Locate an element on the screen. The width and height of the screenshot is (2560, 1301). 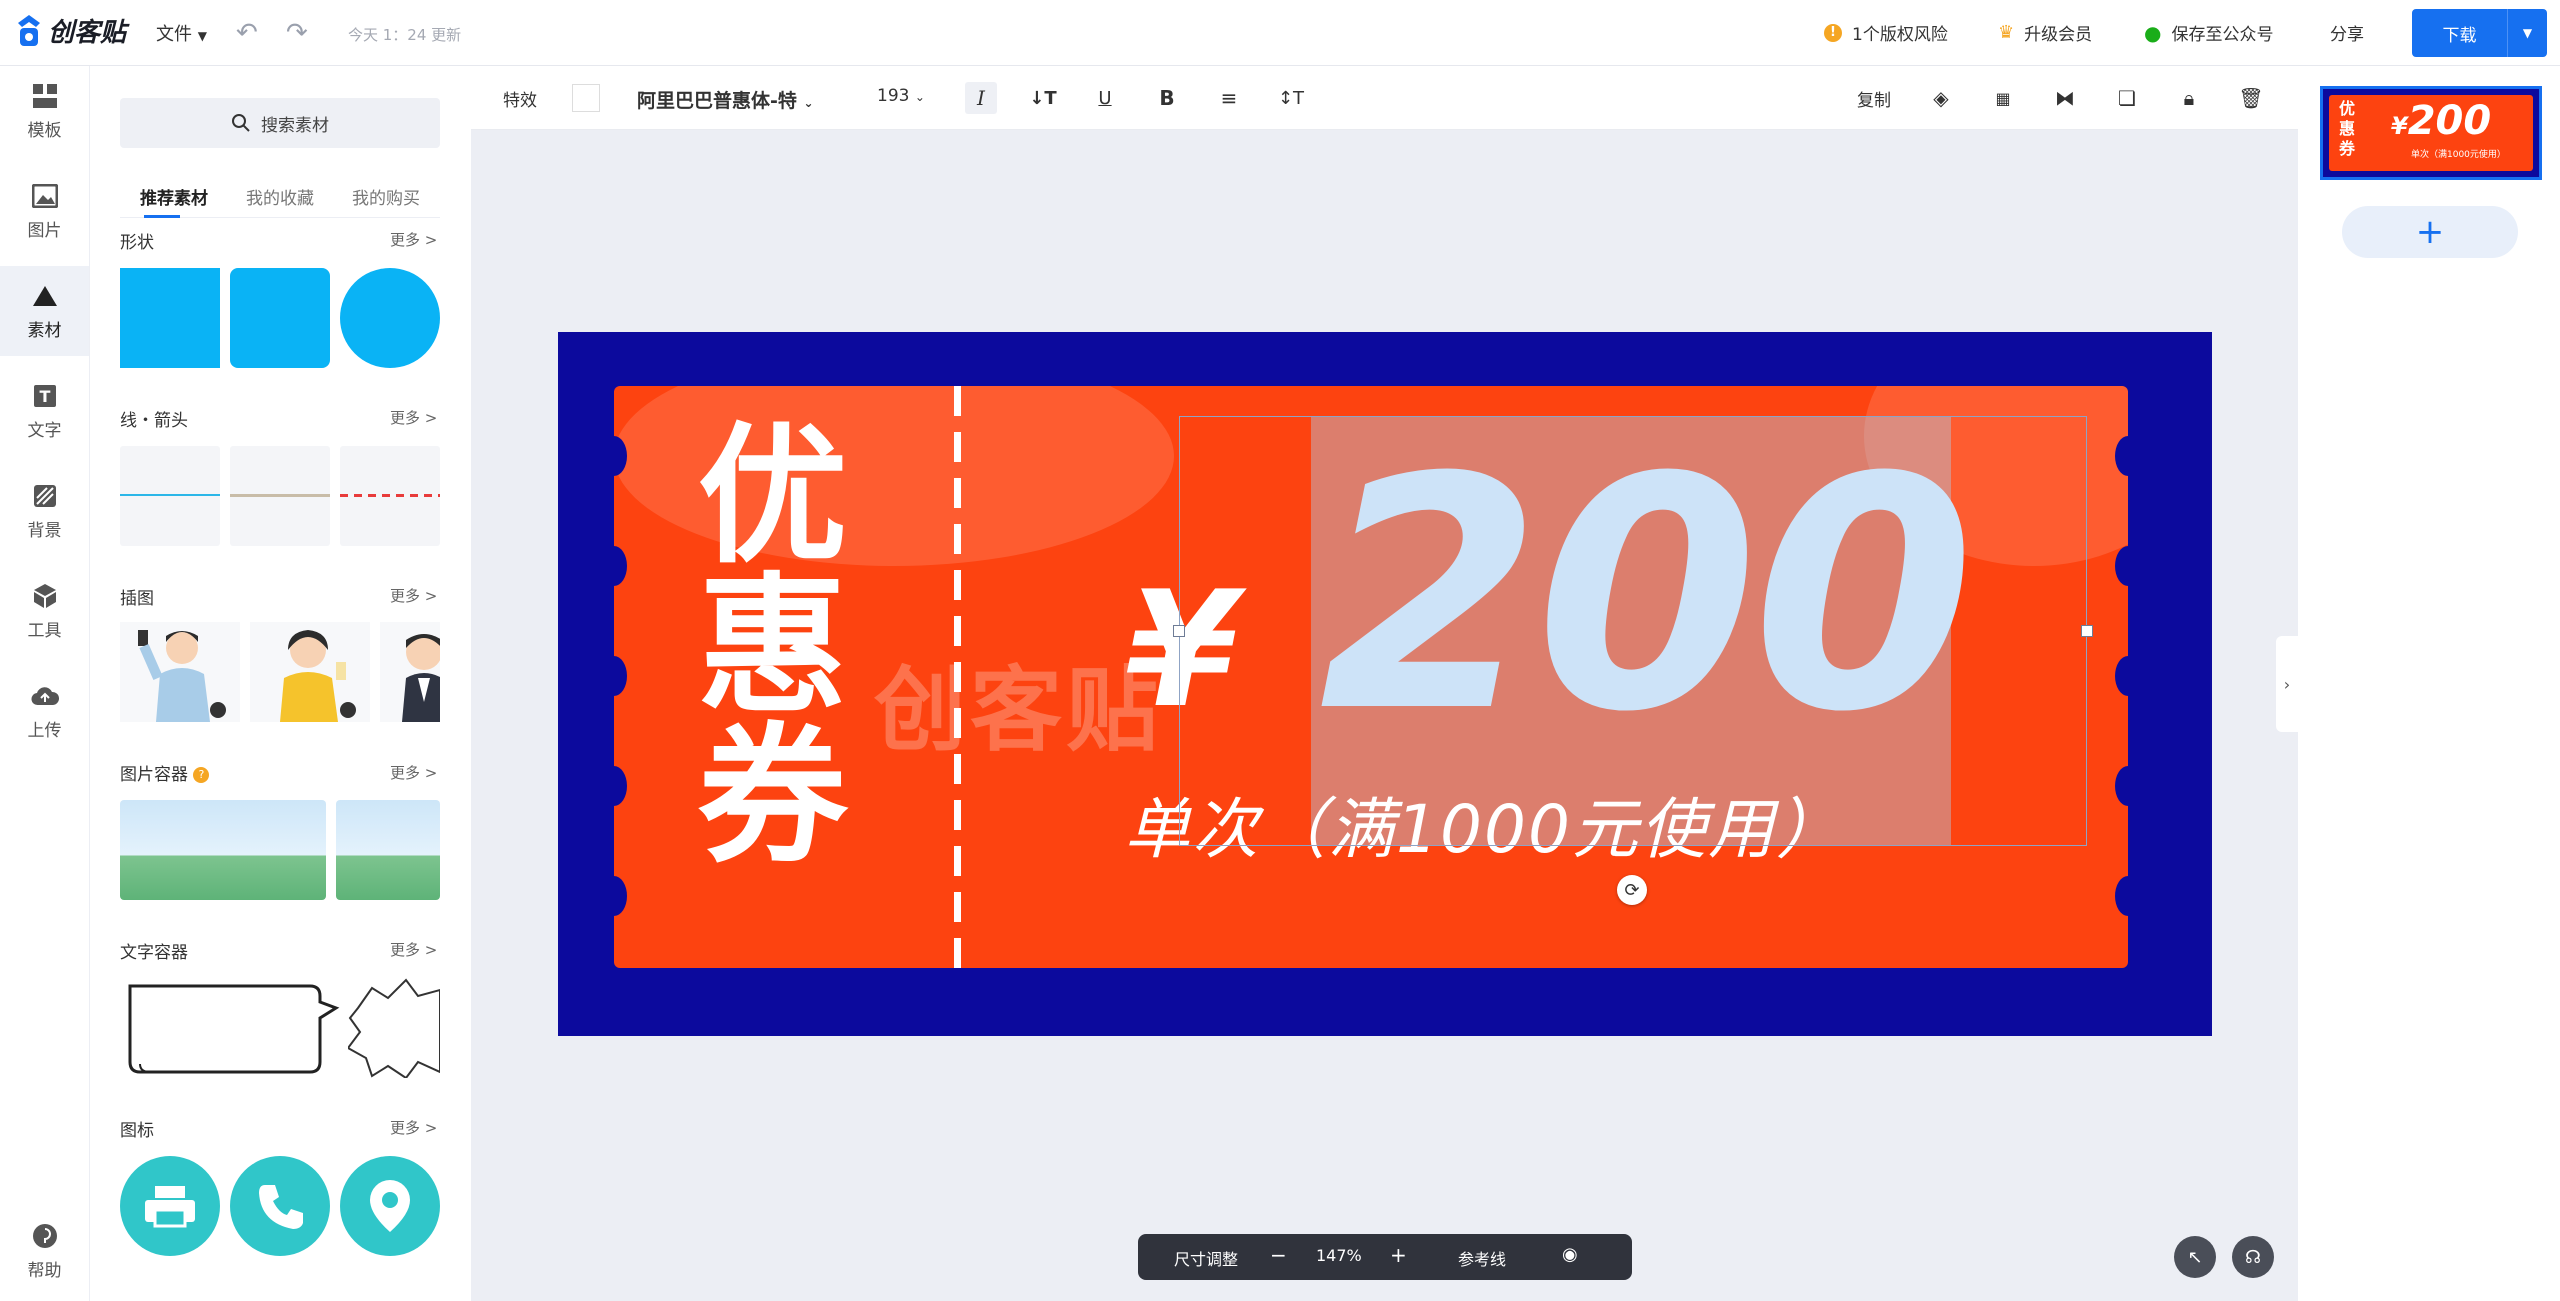
tools-icon is located at coordinates (45, 596).